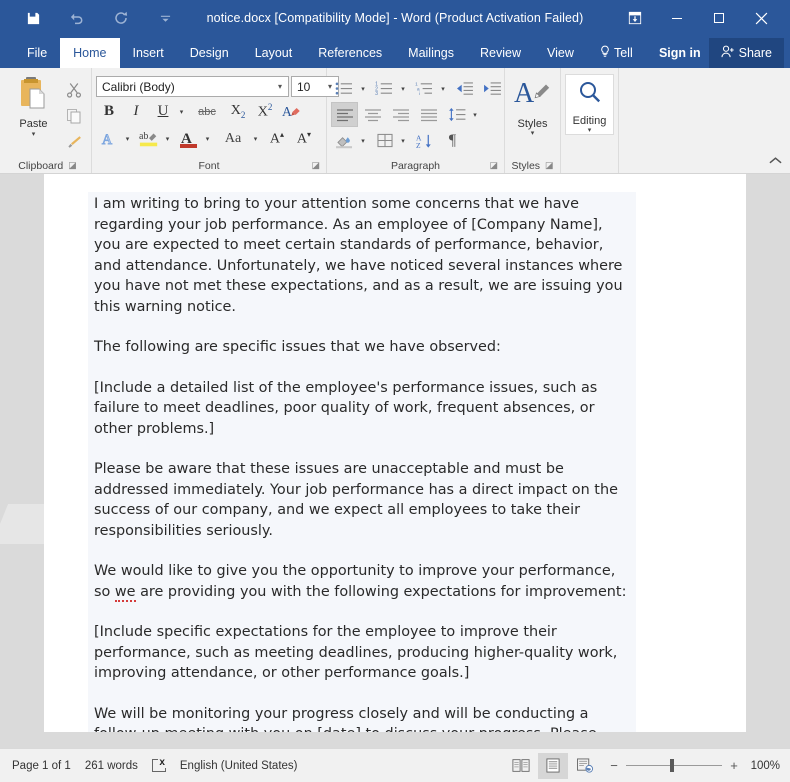 The image size is (790, 782). Describe the element at coordinates (74, 90) in the screenshot. I see `cut-icon` at that location.